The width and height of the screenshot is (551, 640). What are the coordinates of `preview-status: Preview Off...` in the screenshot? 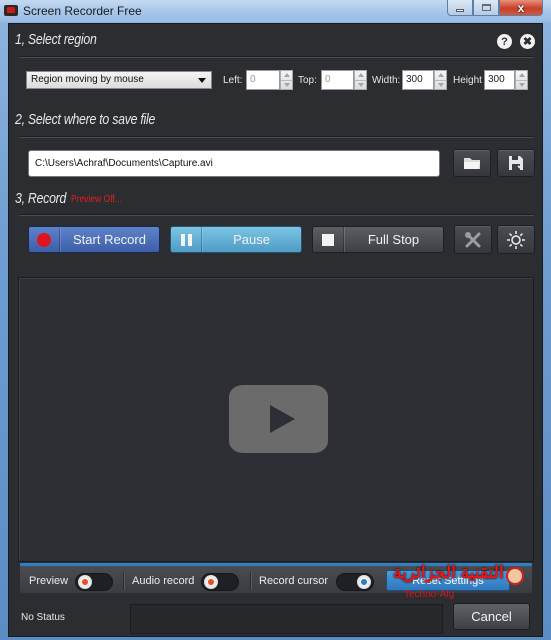 It's located at (96, 199).